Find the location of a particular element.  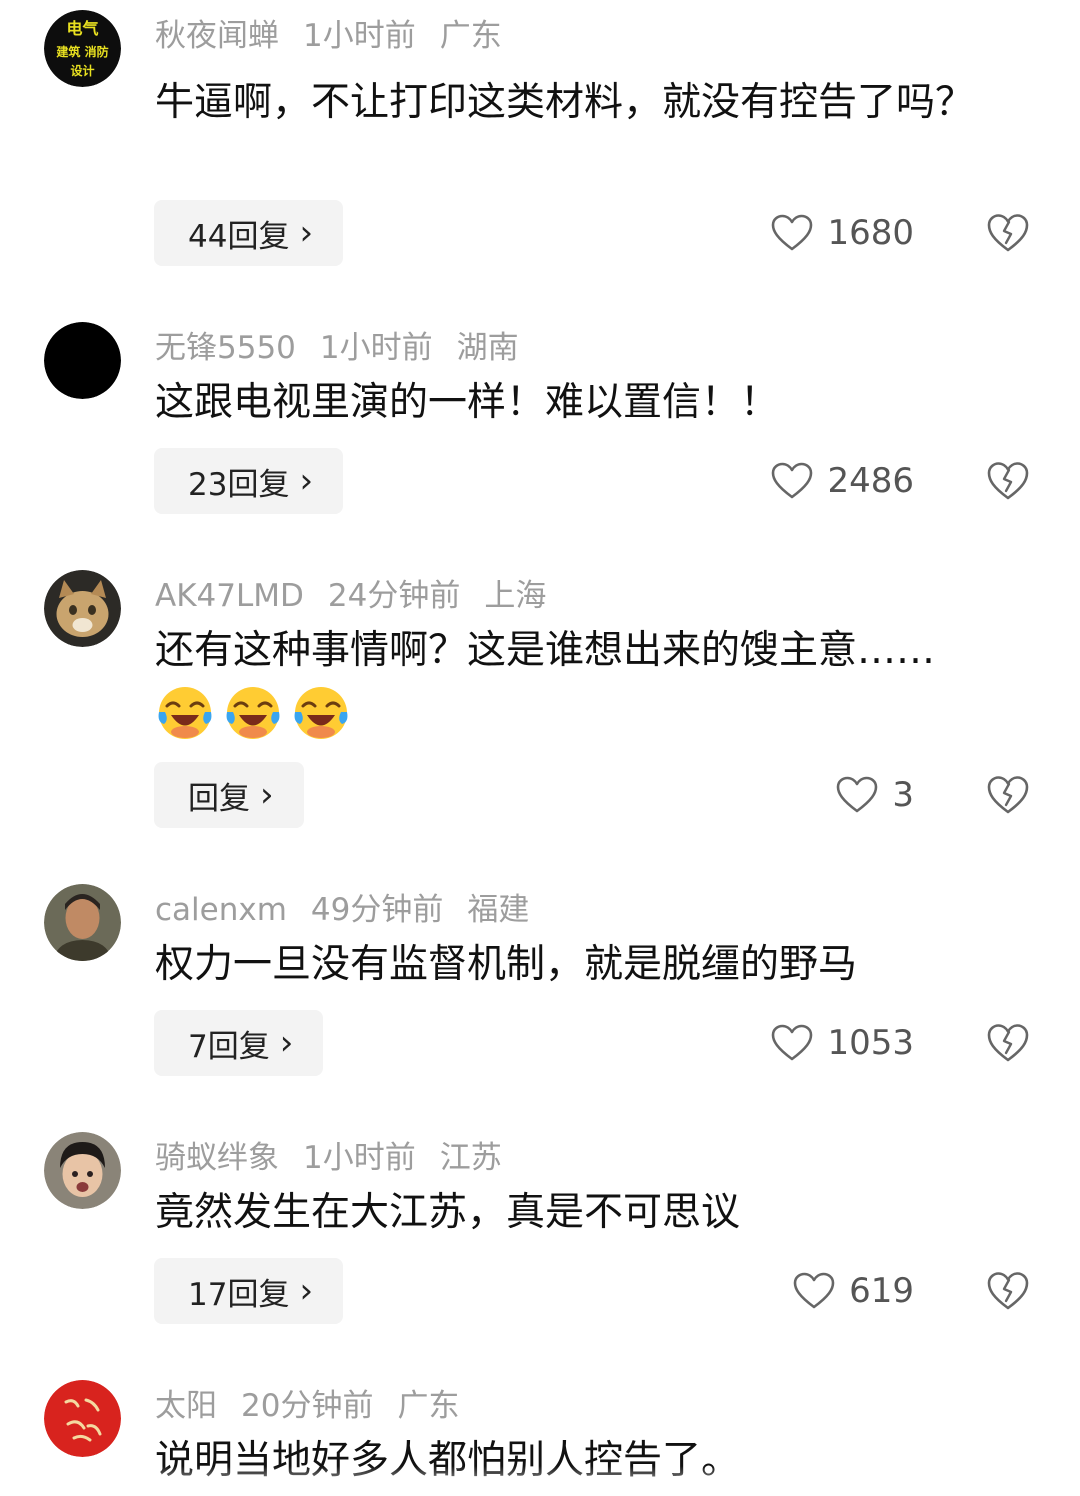

avatar-logo-text: 电气 is located at coordinates (82, 28).